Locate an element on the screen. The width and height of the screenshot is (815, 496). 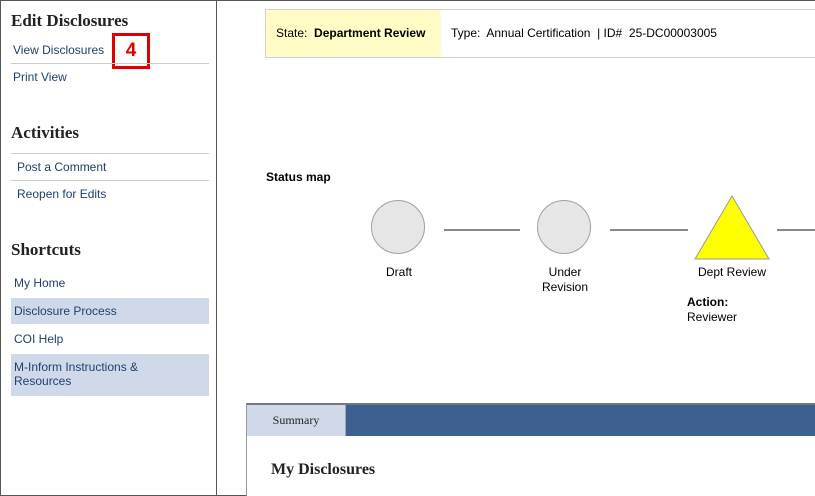
print-view-link: Print View is located at coordinates (40, 77).